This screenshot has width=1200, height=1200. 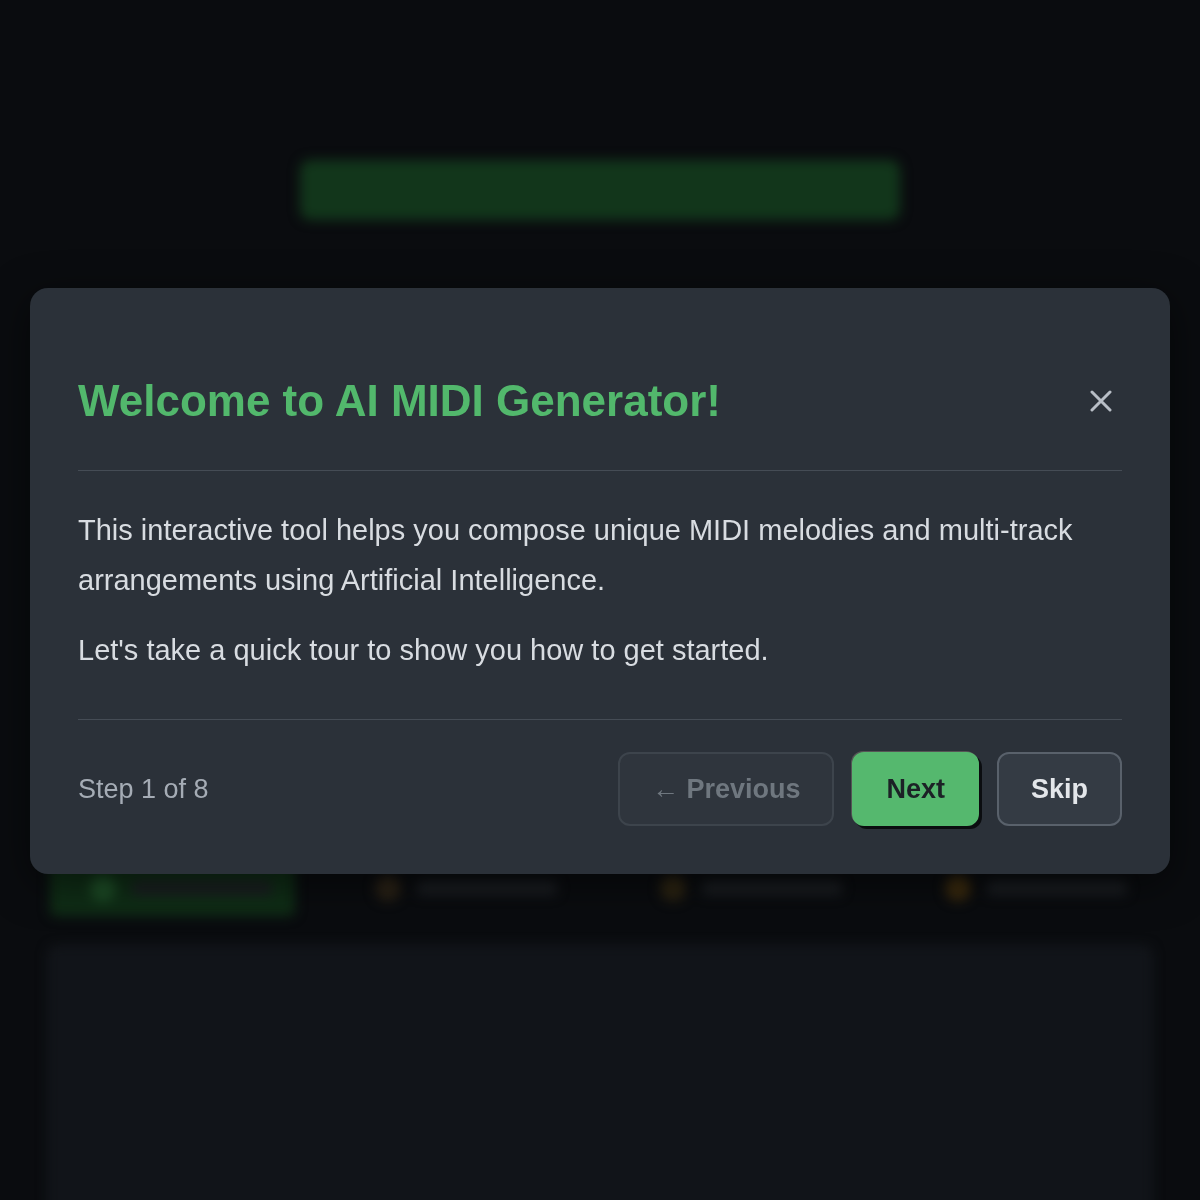 I want to click on body-text: This interactive tool helps you compose unique MIDI melodies and multi-track arrangements using Artificial Intelligence., so click(x=576, y=555).